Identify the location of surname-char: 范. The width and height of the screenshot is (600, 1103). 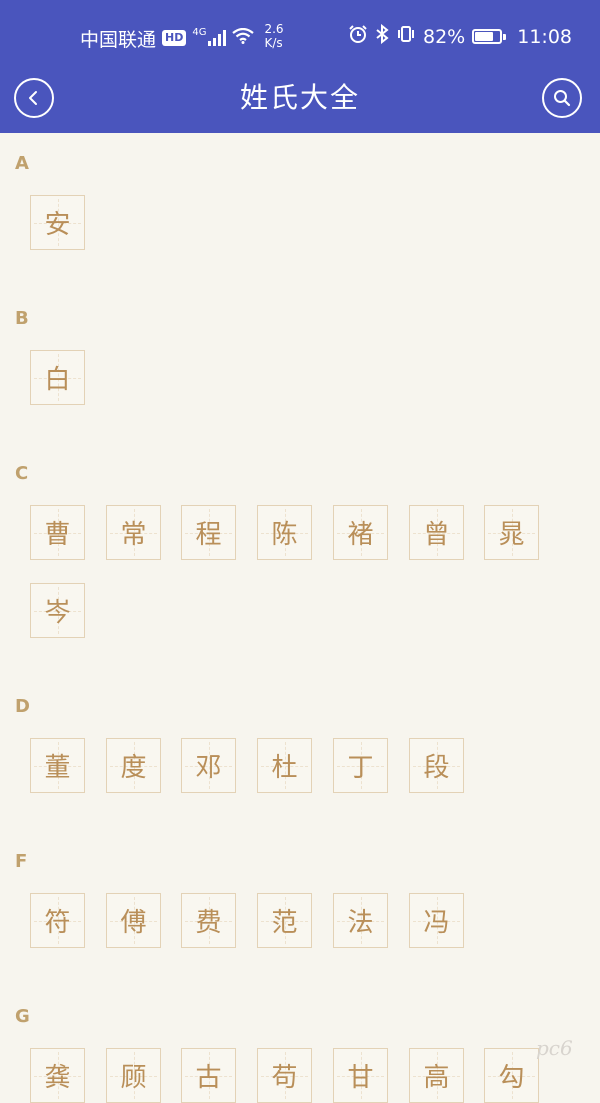
(284, 923).